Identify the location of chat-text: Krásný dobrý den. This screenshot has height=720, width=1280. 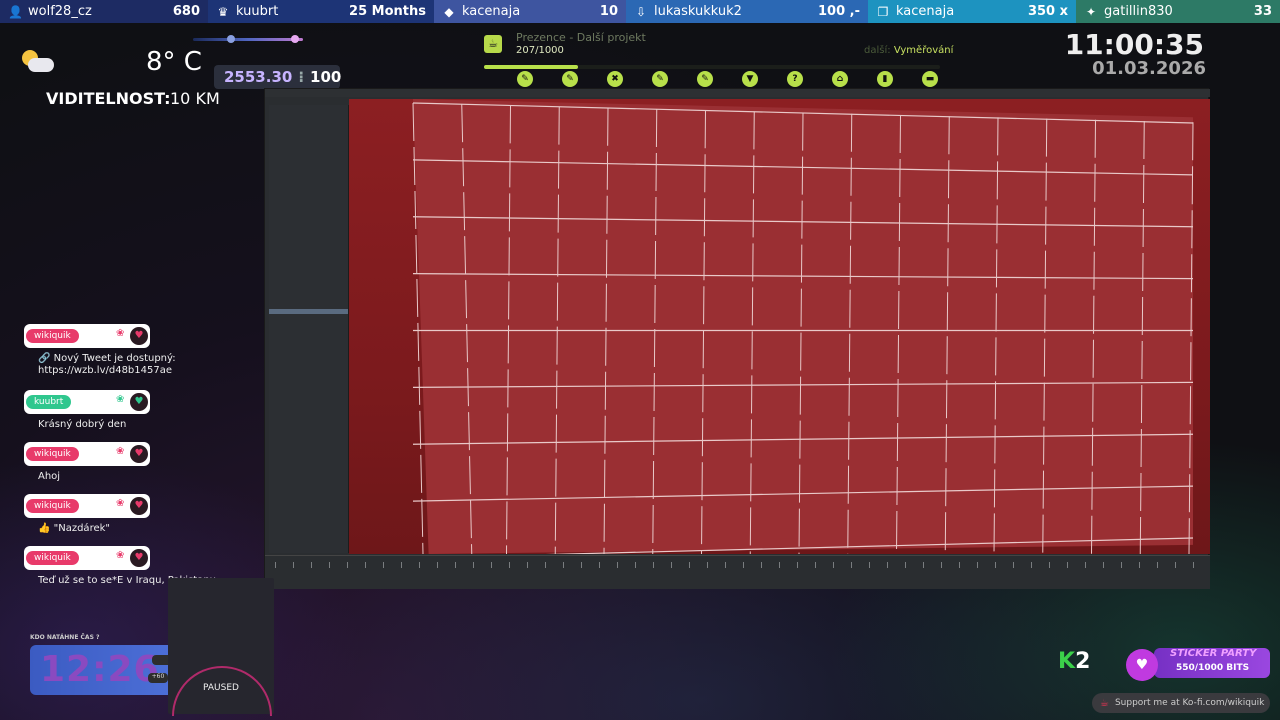
(82, 424).